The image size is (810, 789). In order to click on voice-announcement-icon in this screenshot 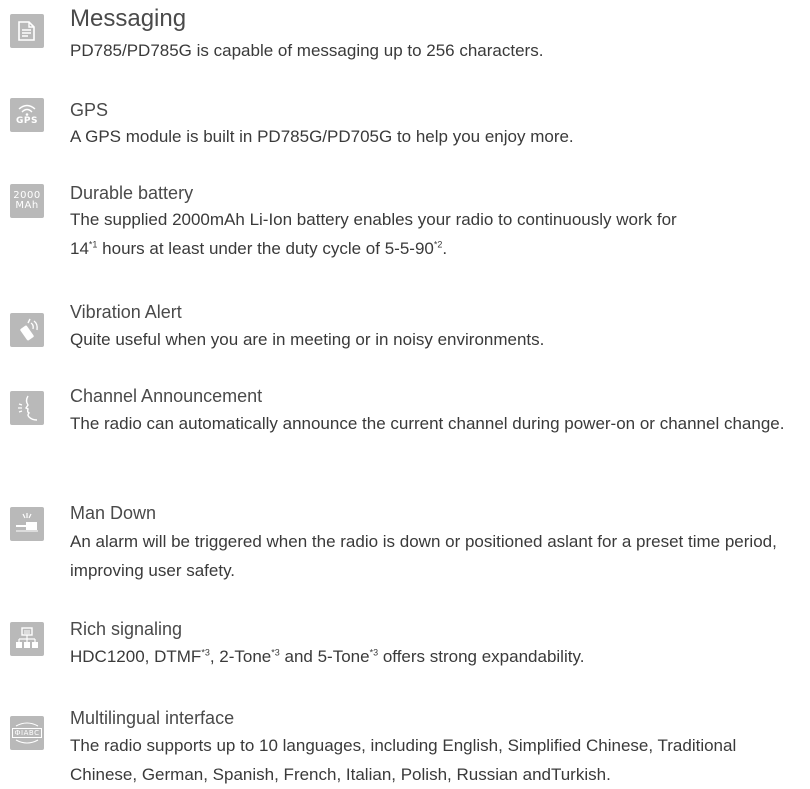, I will do `click(27, 408)`.